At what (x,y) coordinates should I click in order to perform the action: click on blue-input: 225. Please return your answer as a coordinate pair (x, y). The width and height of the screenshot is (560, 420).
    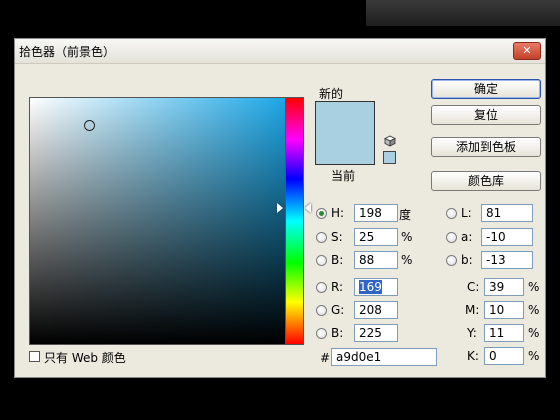
    Looking at the image, I should click on (376, 333).